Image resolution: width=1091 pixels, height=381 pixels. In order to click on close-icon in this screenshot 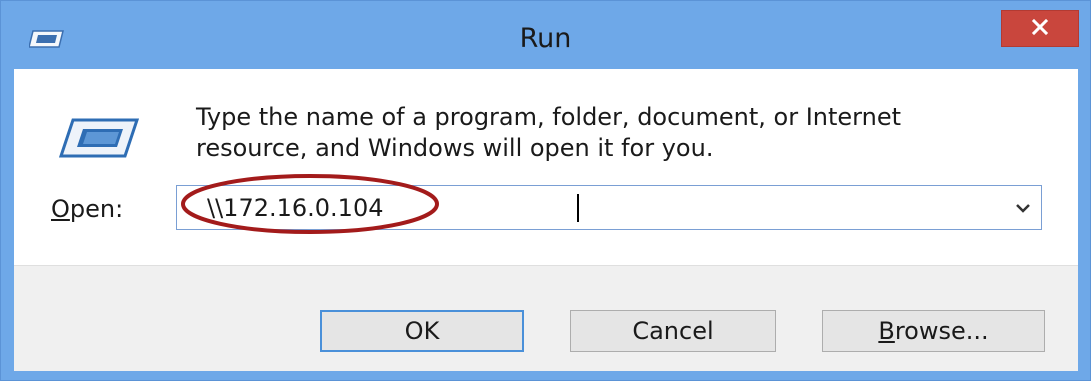, I will do `click(1040, 29)`.